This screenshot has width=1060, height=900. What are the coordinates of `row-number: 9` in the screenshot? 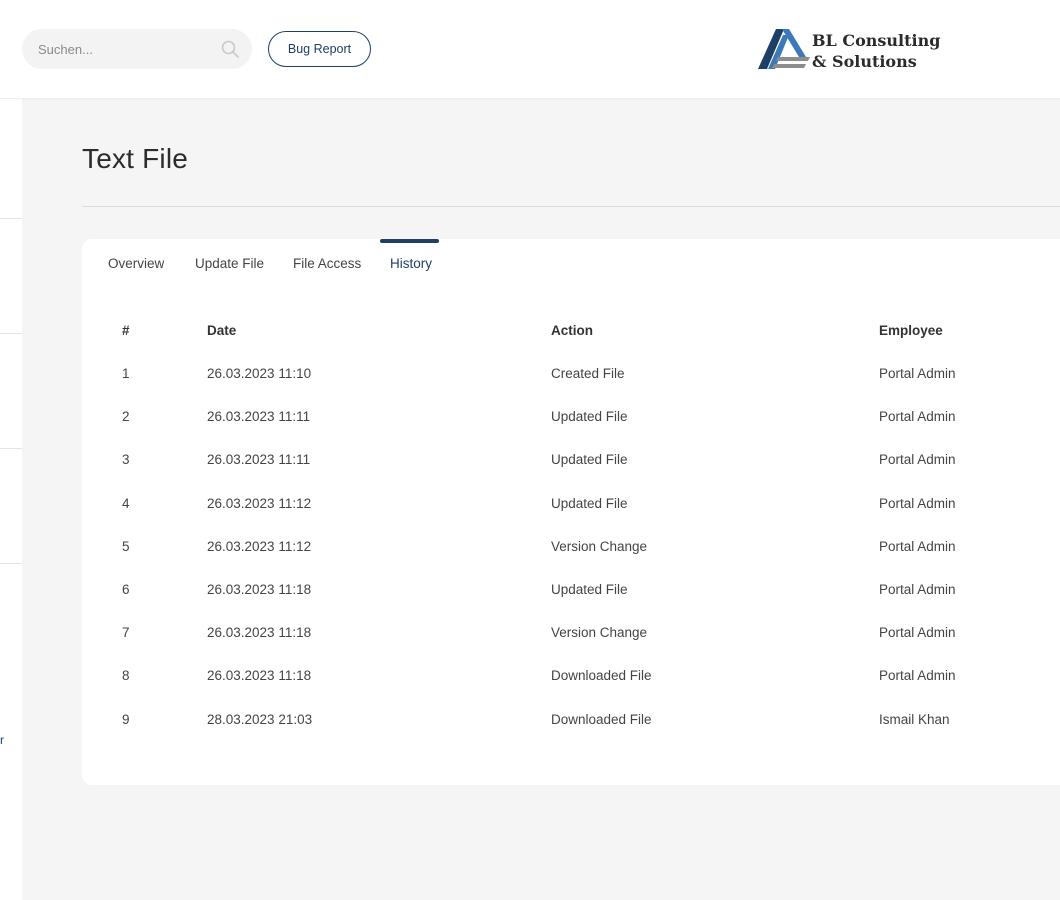 It's located at (126, 719).